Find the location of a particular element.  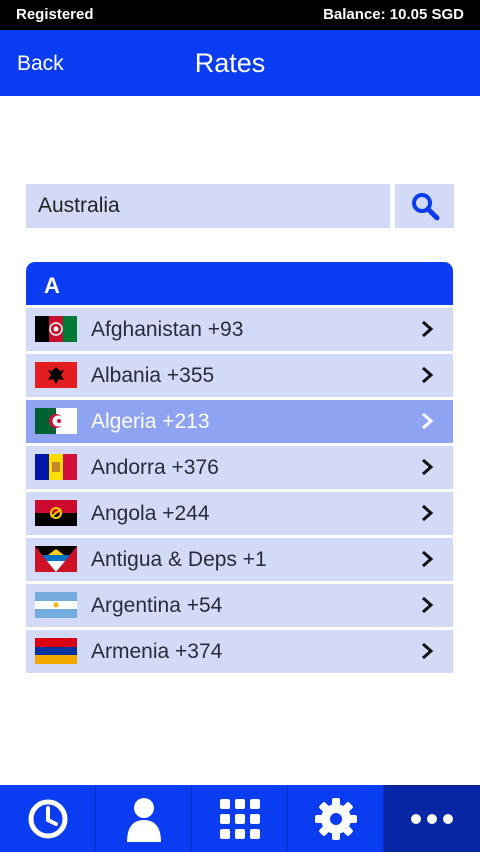

antigua-flag-icon is located at coordinates (56, 559).